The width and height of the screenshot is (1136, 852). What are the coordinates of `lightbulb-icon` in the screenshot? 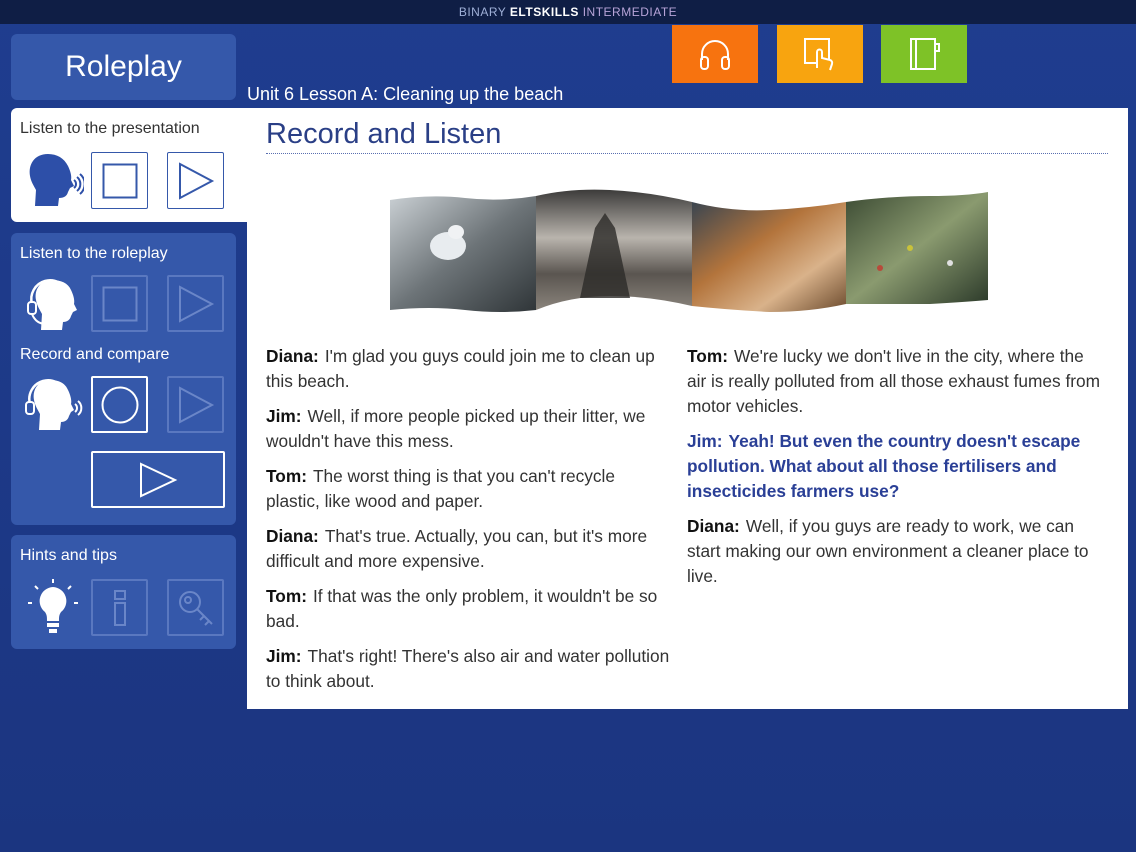 It's located at (53, 608).